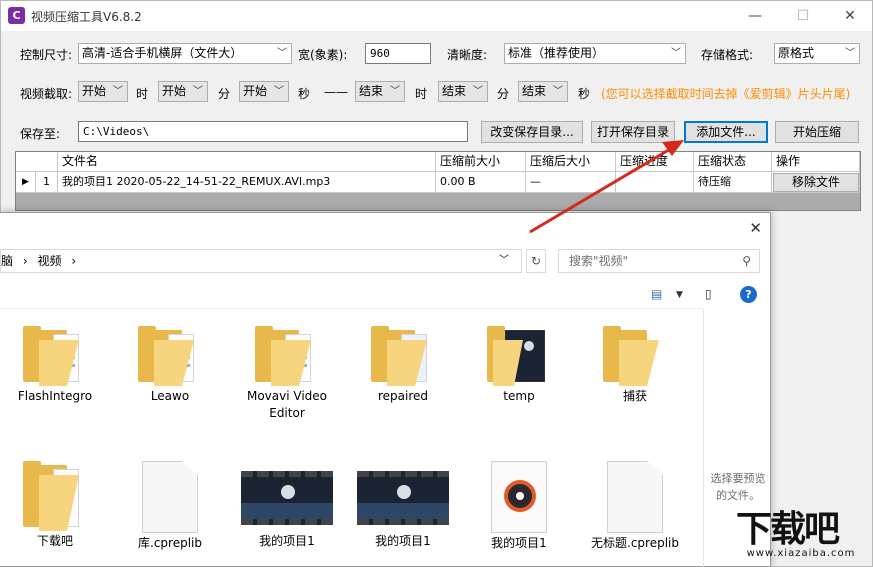 The height and width of the screenshot is (567, 873). What do you see at coordinates (703, 438) in the screenshot?
I see `divider-vertical` at bounding box center [703, 438].